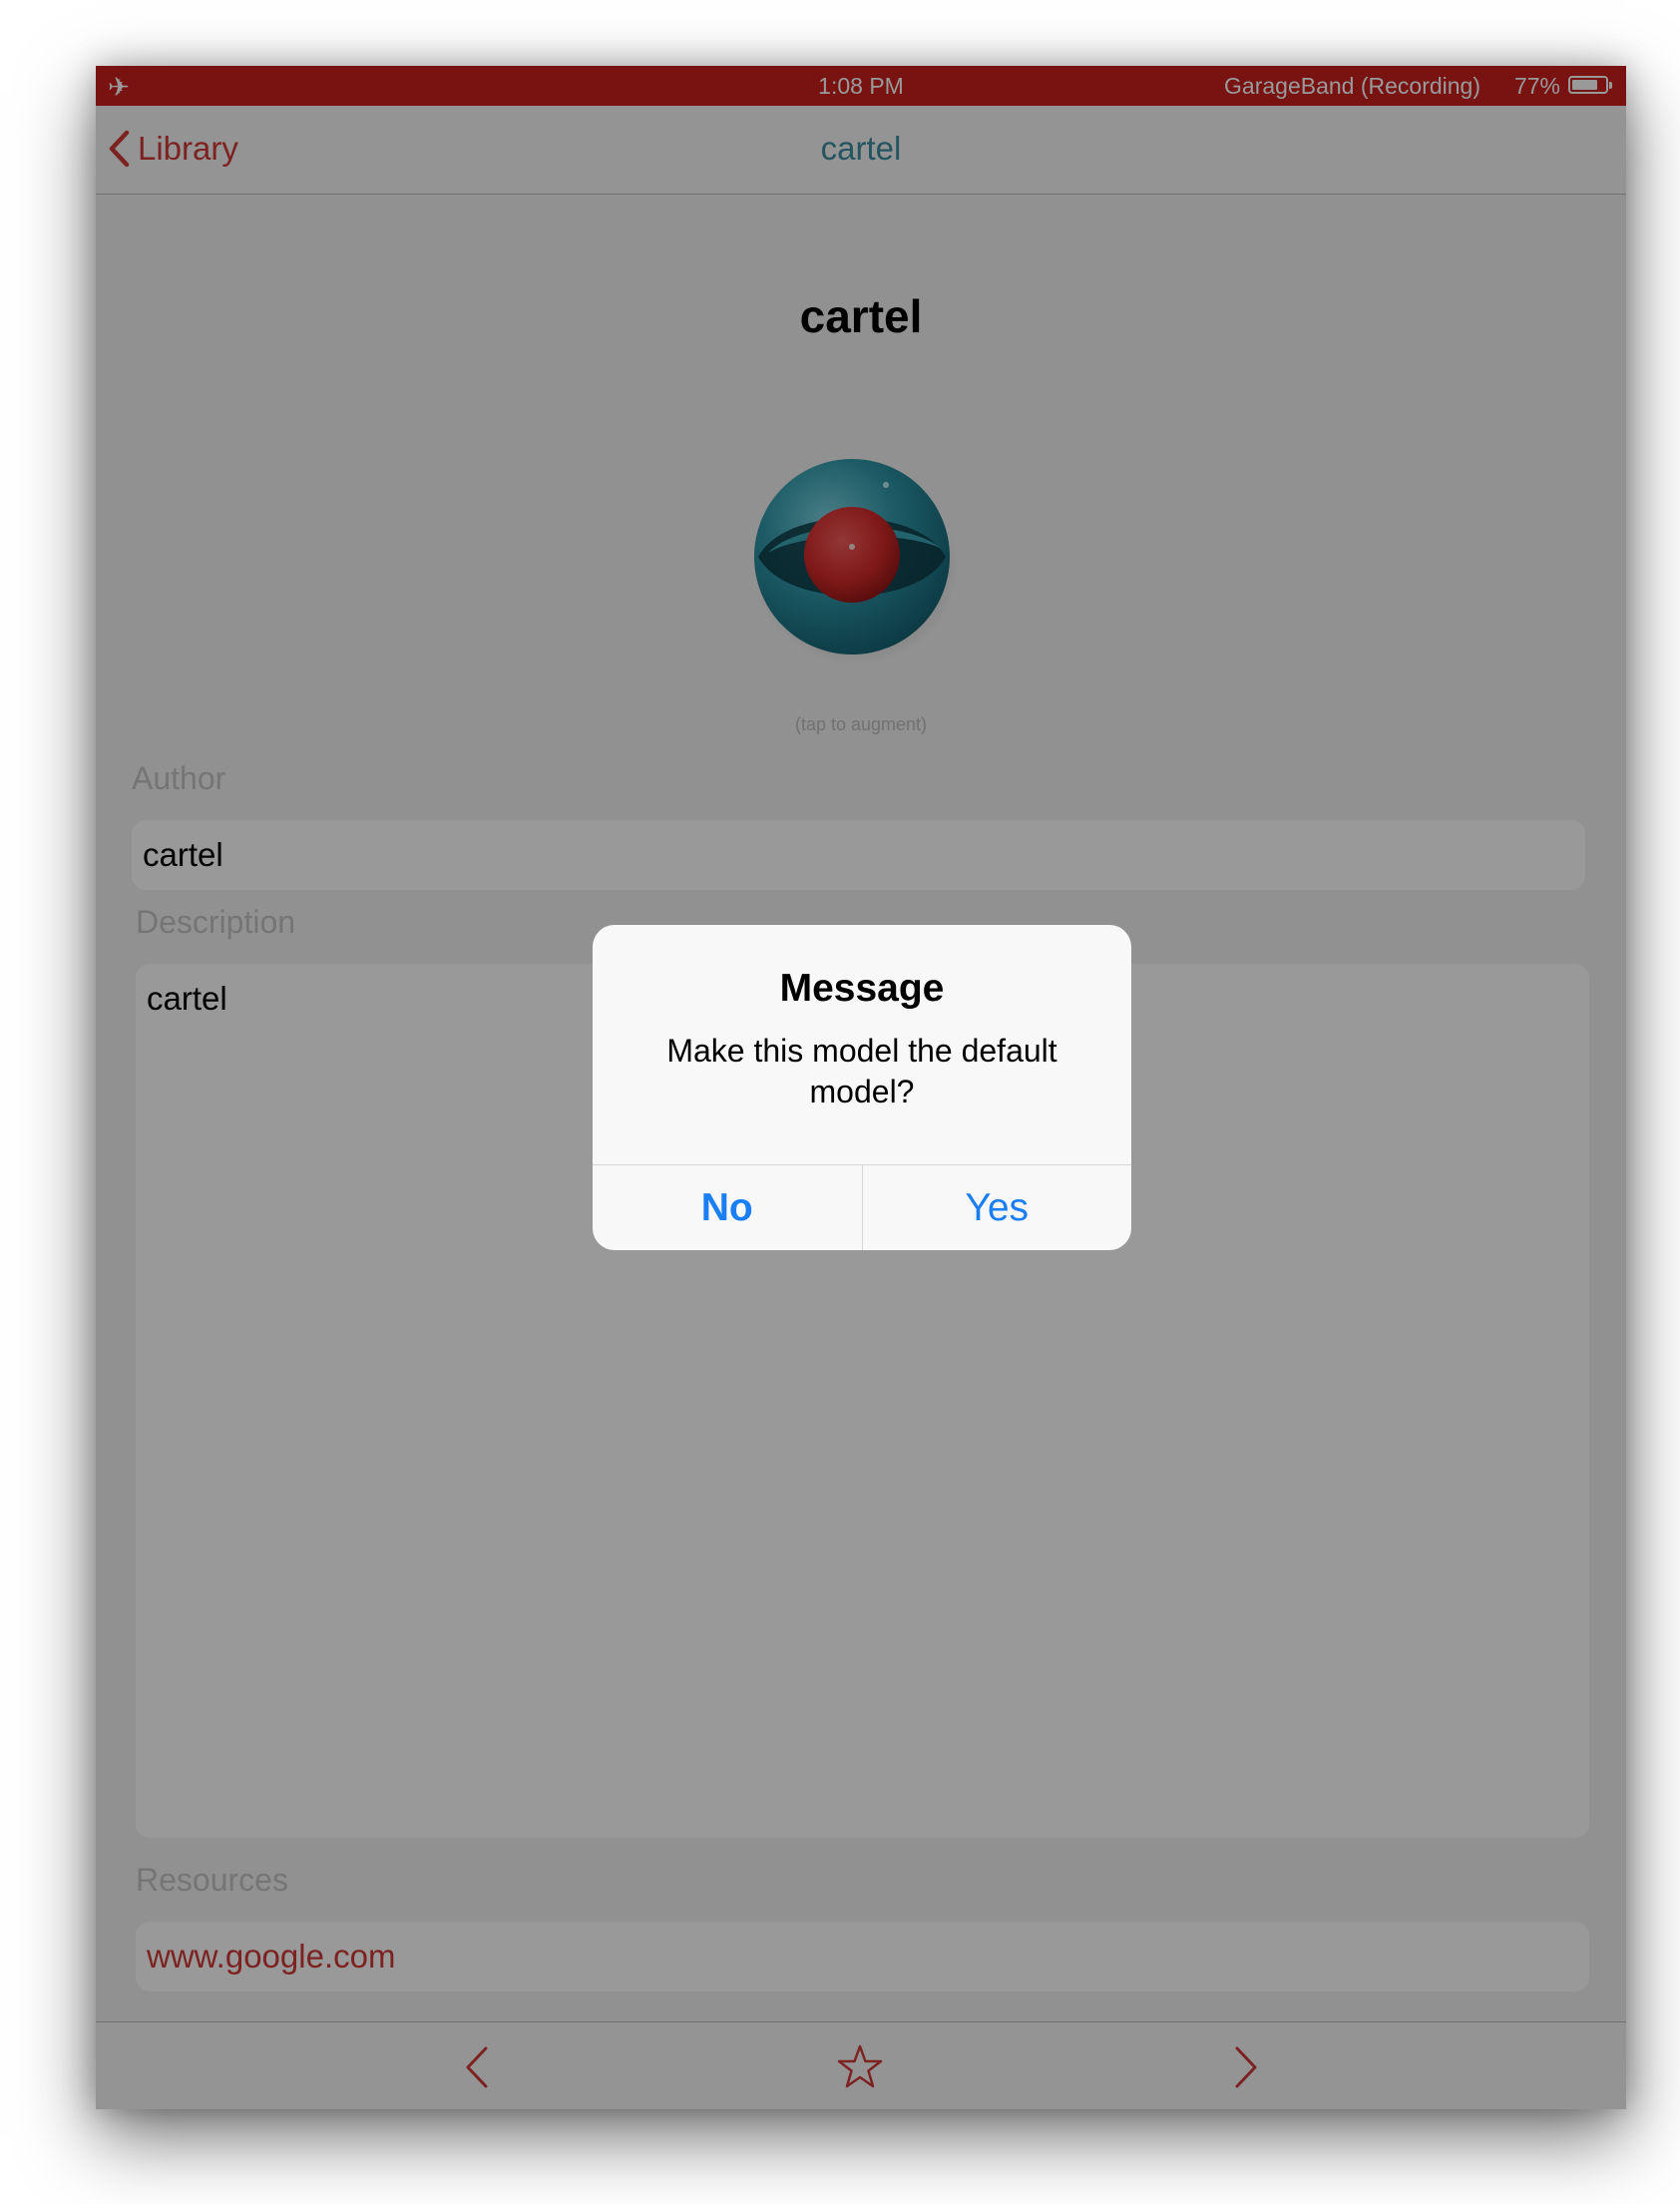 Image resolution: width=1680 pixels, height=2204 pixels. What do you see at coordinates (862, 989) in the screenshot?
I see `alert-title: Message` at bounding box center [862, 989].